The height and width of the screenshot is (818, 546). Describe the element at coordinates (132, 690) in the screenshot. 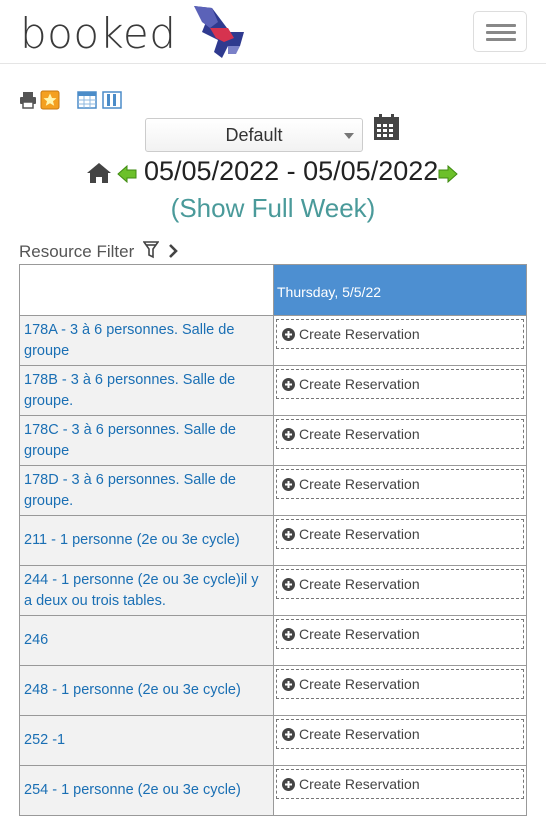

I see `resource-link: 248 - 1 personne (2e ou 3e cycle)` at that location.